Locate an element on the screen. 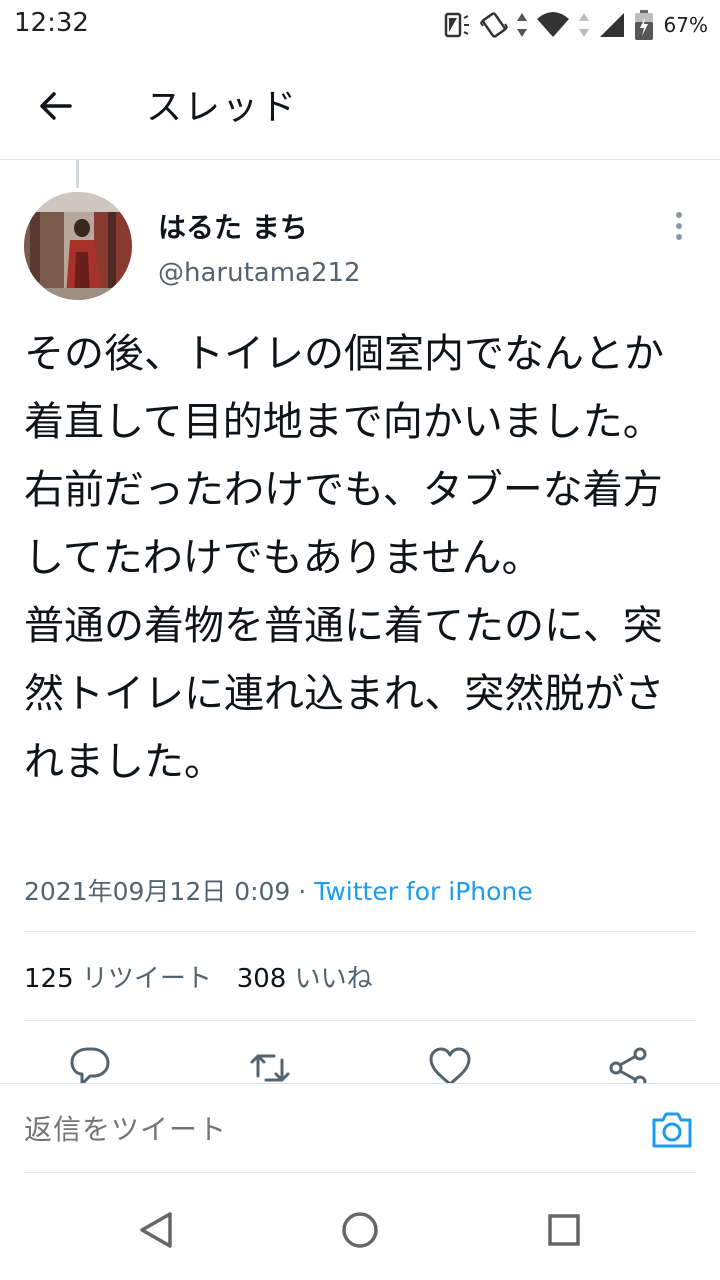  nav-home-button is located at coordinates (360, 1230).